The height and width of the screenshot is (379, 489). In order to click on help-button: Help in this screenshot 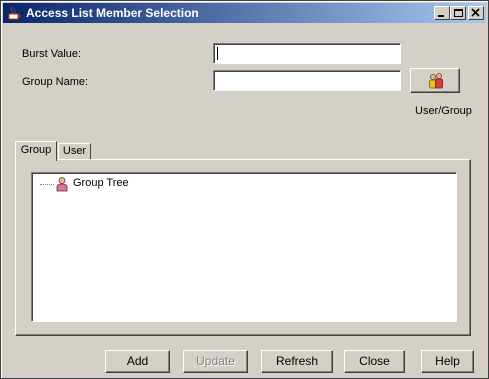, I will do `click(447, 361)`.